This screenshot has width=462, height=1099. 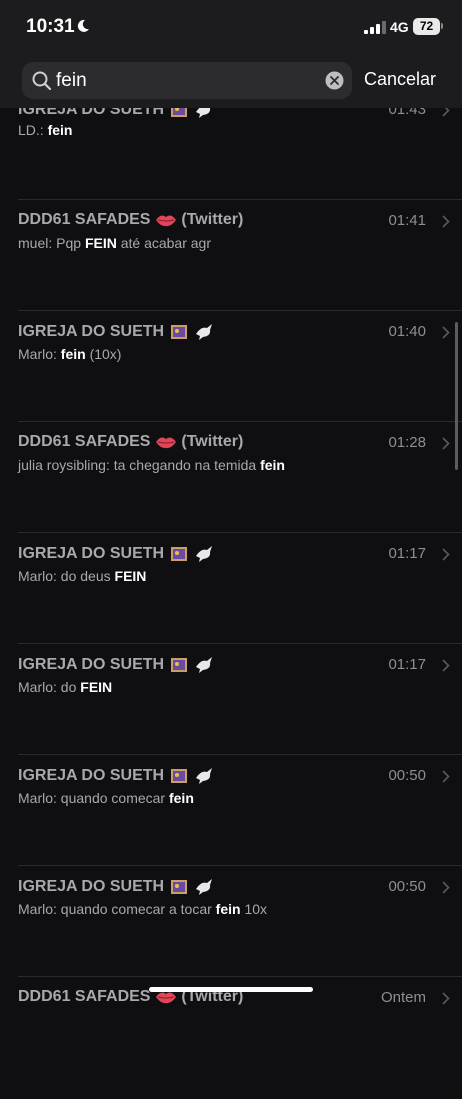 I want to click on message-time: 01:28, so click(x=407, y=442).